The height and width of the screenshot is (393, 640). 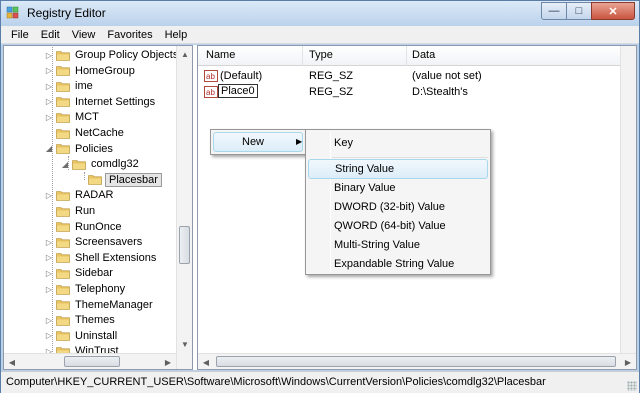 What do you see at coordinates (84, 35) in the screenshot?
I see `menu-view: View` at bounding box center [84, 35].